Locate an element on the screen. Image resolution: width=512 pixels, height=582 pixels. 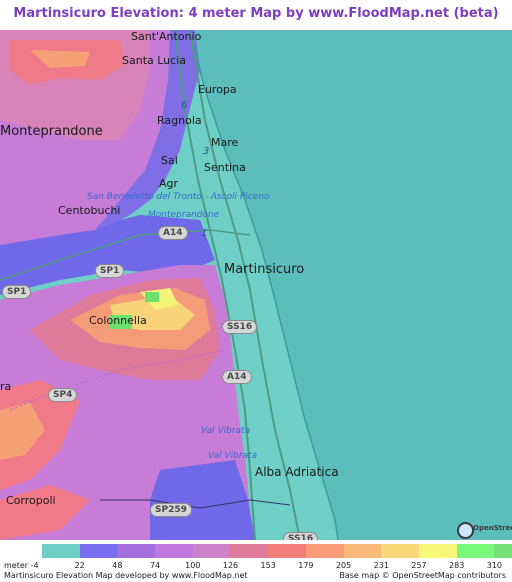
legend-value: 48 is located at coordinates (117, 565).